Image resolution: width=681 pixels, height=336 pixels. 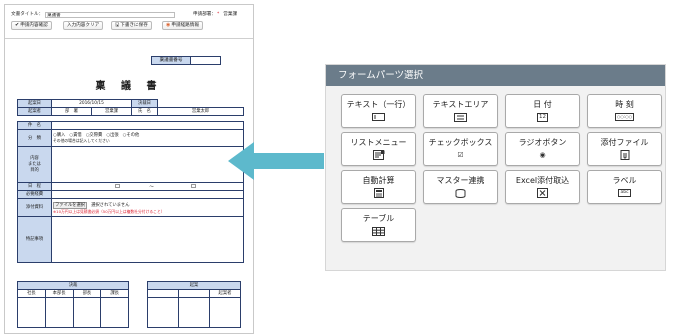 I want to click on review-table: 起案 起案者, so click(x=194, y=304).